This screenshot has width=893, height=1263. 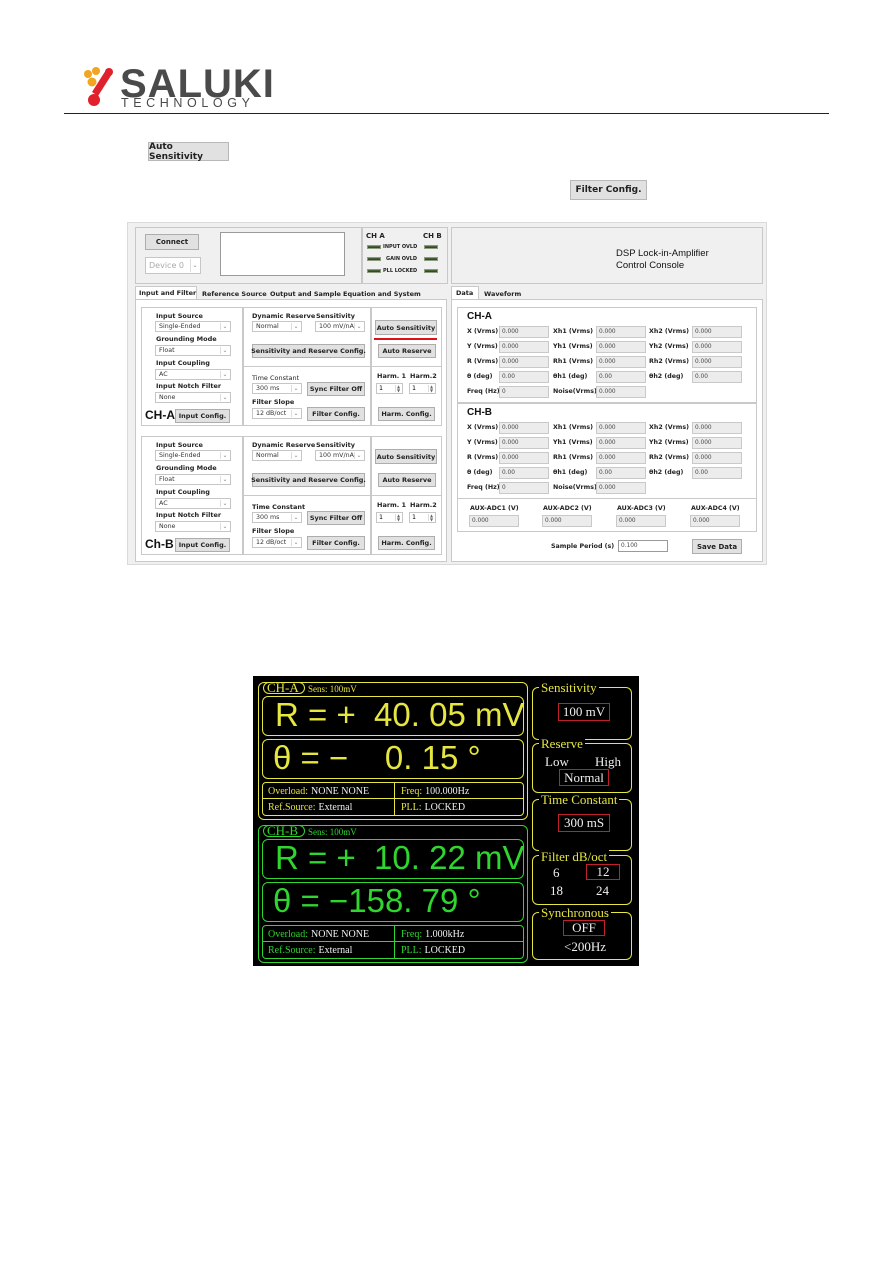 I want to click on data-label: Rh1 (Vrms), so click(x=573, y=457).